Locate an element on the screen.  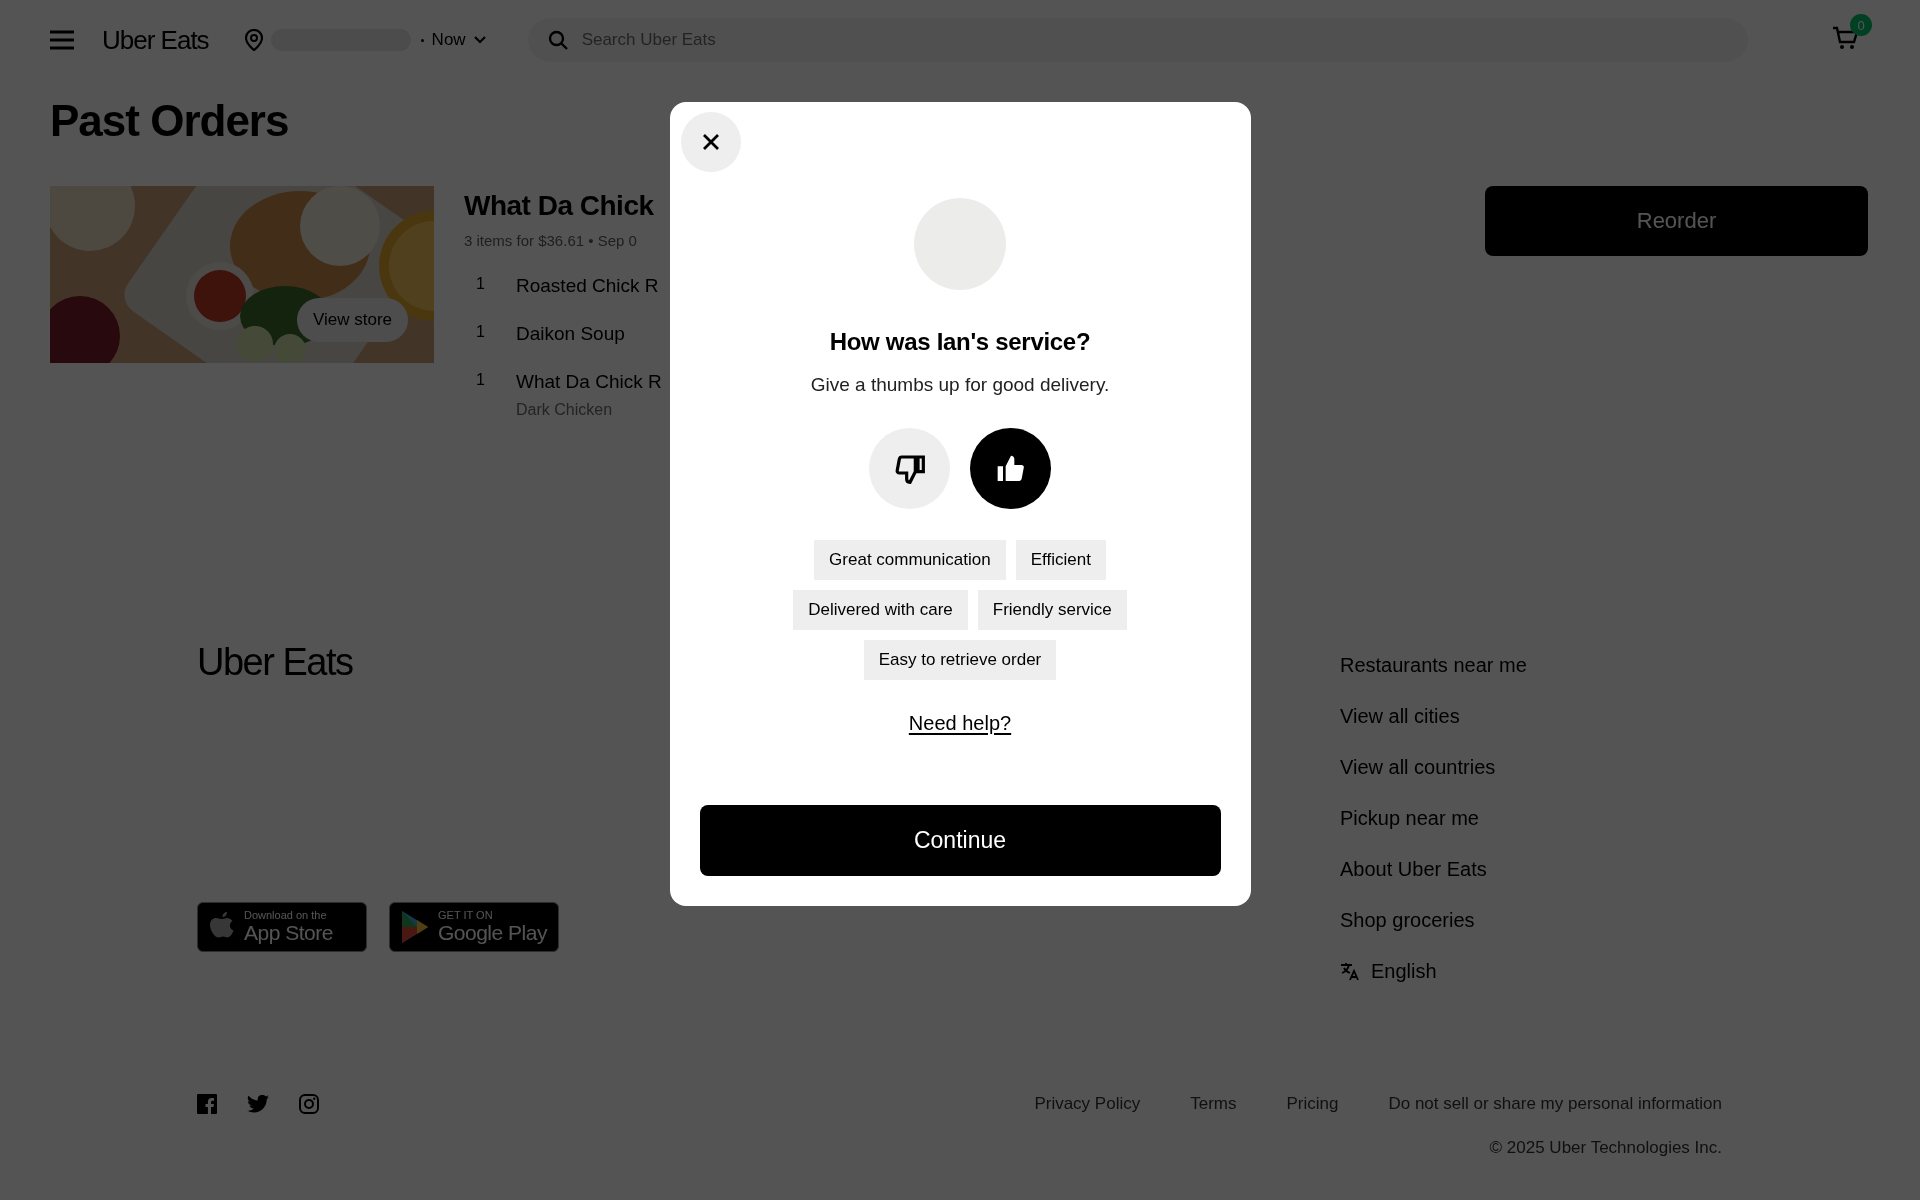
bird-icon is located at coordinates (258, 1104).